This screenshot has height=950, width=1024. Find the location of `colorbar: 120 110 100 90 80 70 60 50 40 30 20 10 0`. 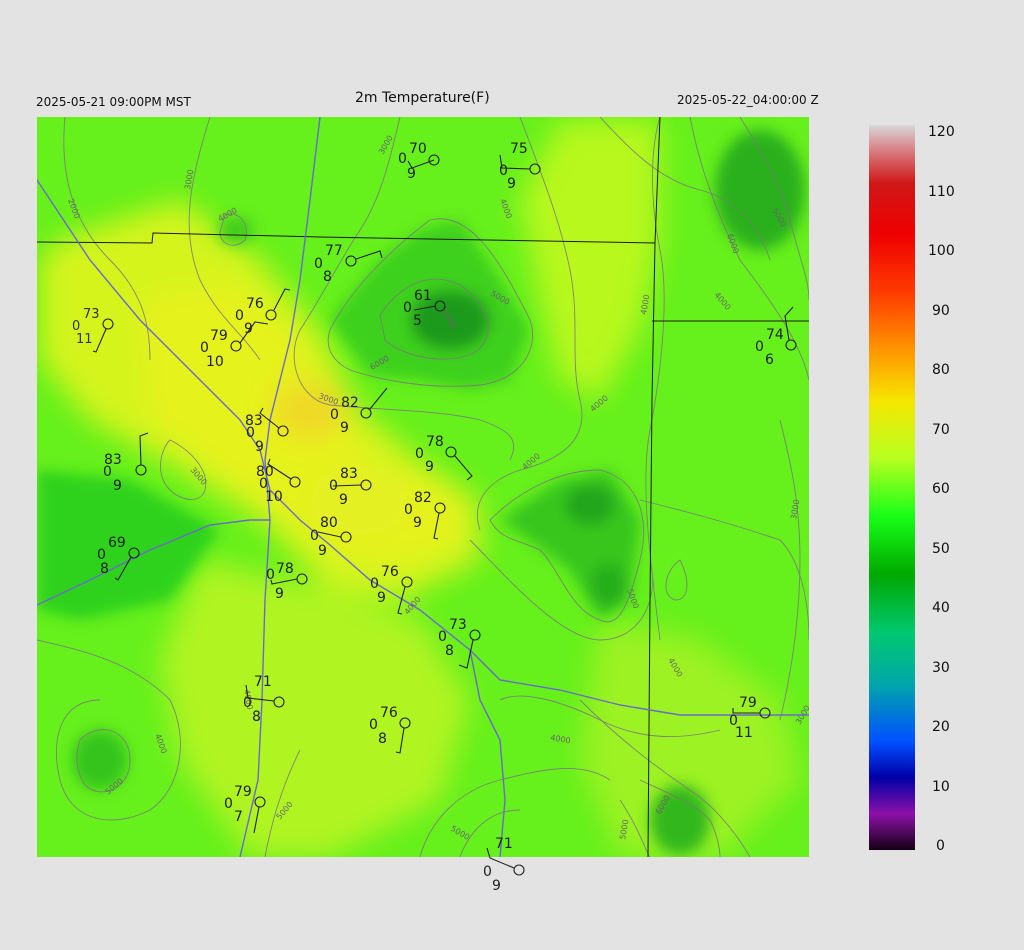

colorbar: 120 110 100 90 80 70 60 50 40 30 20 10 0 is located at coordinates (912, 489).